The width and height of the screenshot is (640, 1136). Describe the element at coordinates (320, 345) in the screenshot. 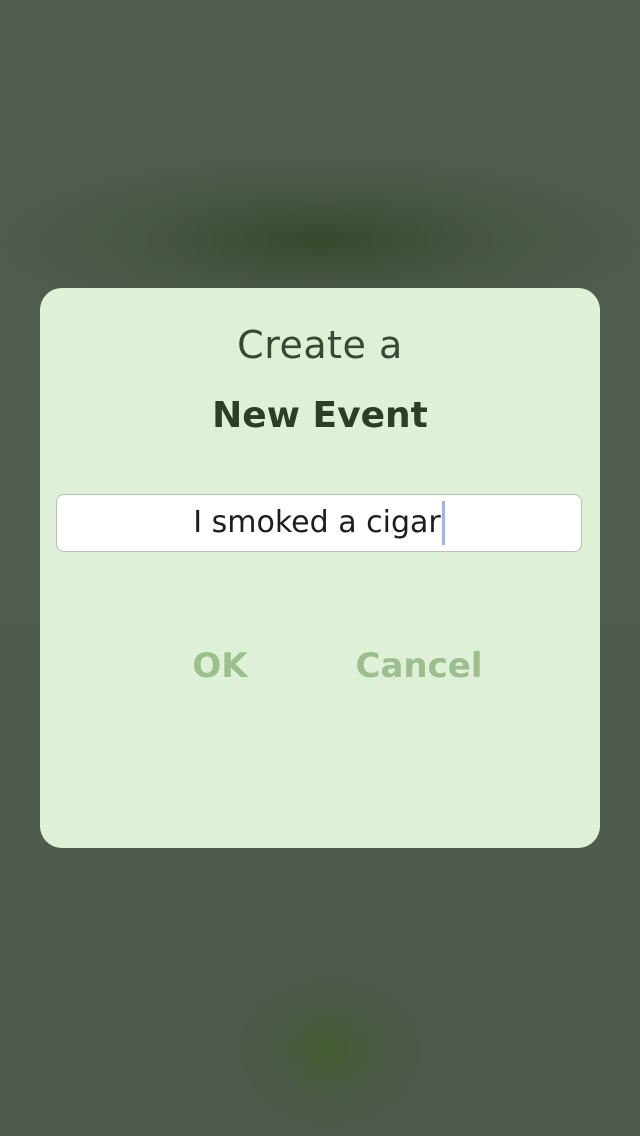

I see `dialog-title-line1: Create a` at that location.